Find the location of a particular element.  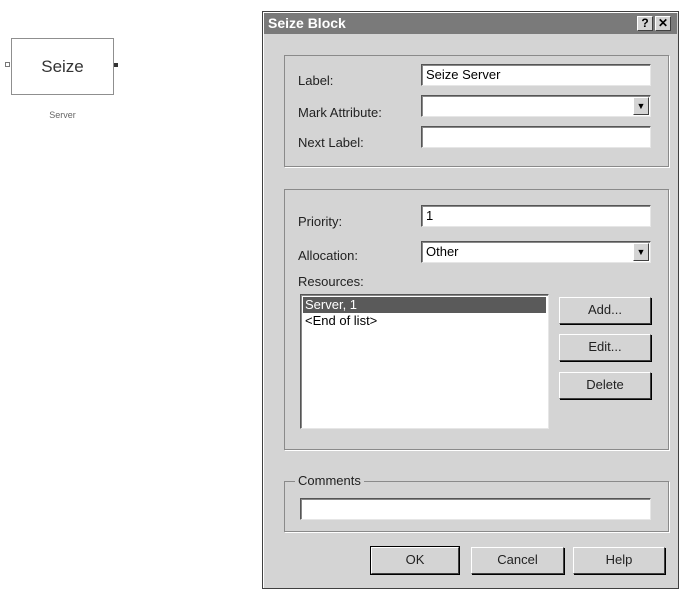

label-label: Label: is located at coordinates (316, 80).